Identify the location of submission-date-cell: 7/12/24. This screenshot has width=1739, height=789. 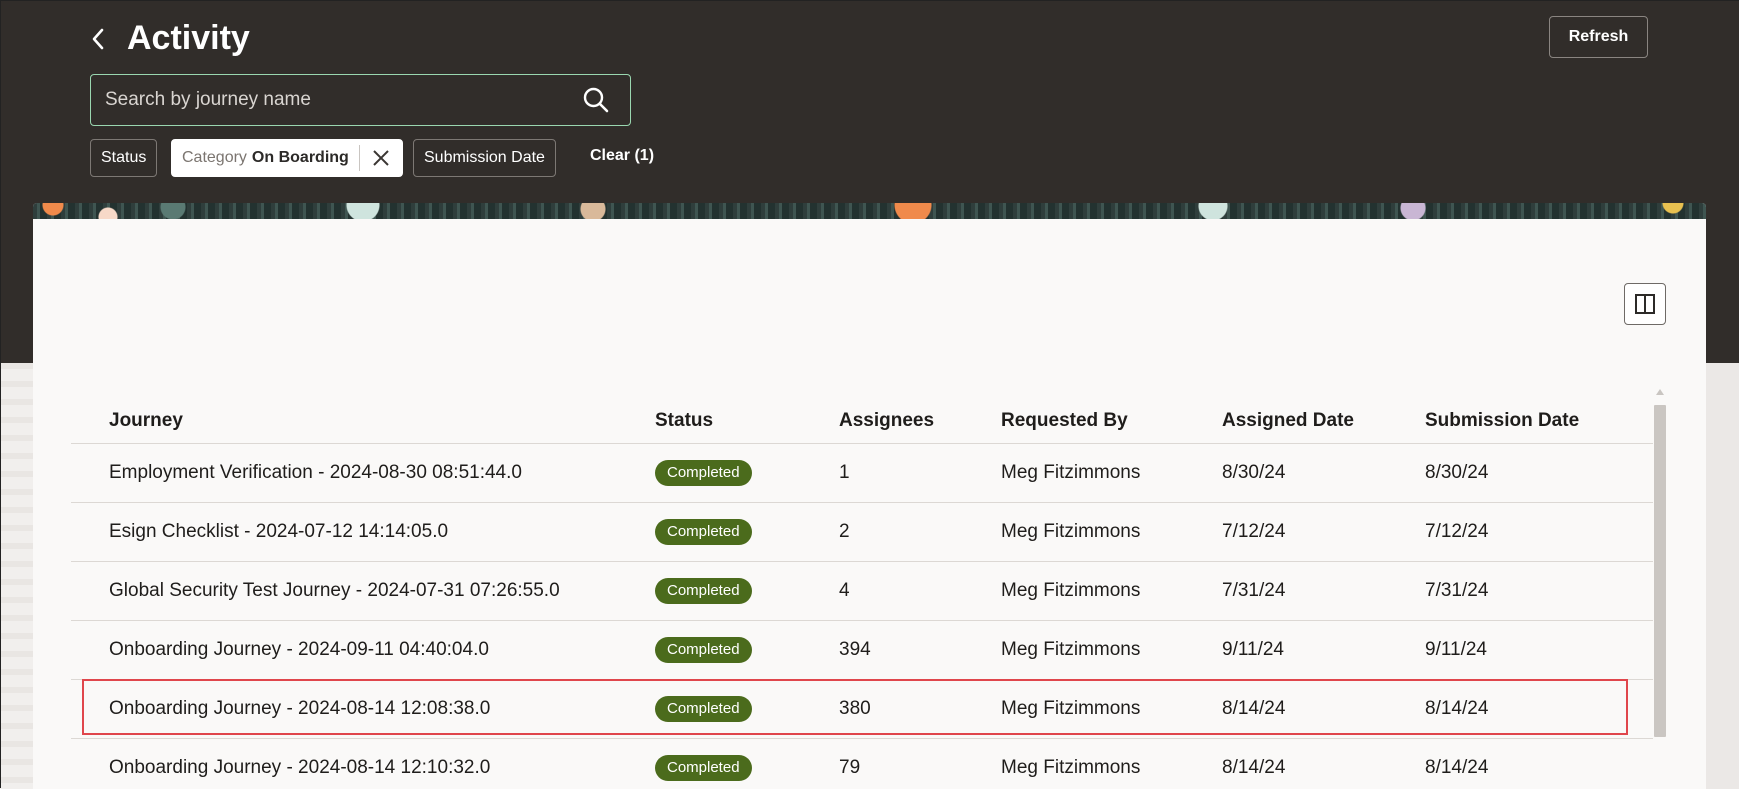
(1539, 532).